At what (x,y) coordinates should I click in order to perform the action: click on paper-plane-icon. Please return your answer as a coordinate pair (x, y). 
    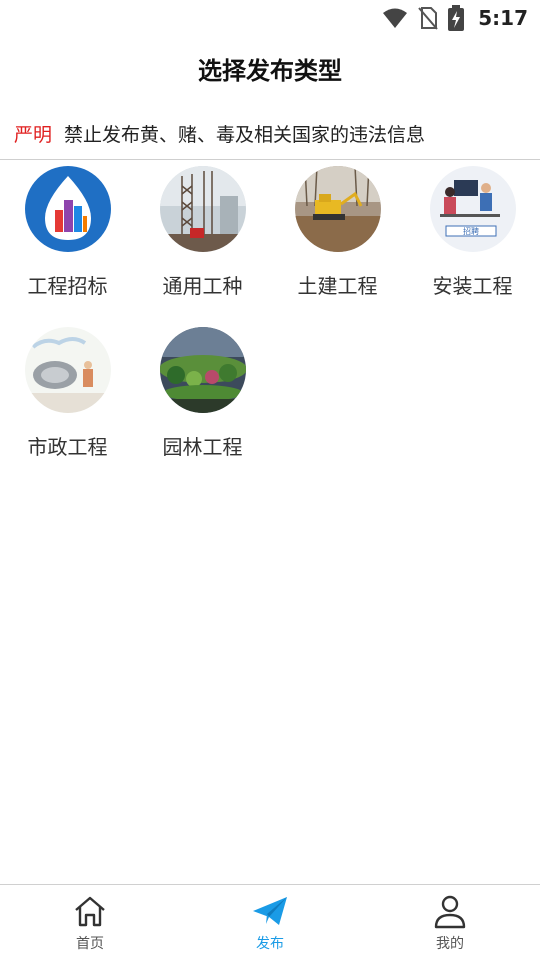
    Looking at the image, I should click on (270, 911).